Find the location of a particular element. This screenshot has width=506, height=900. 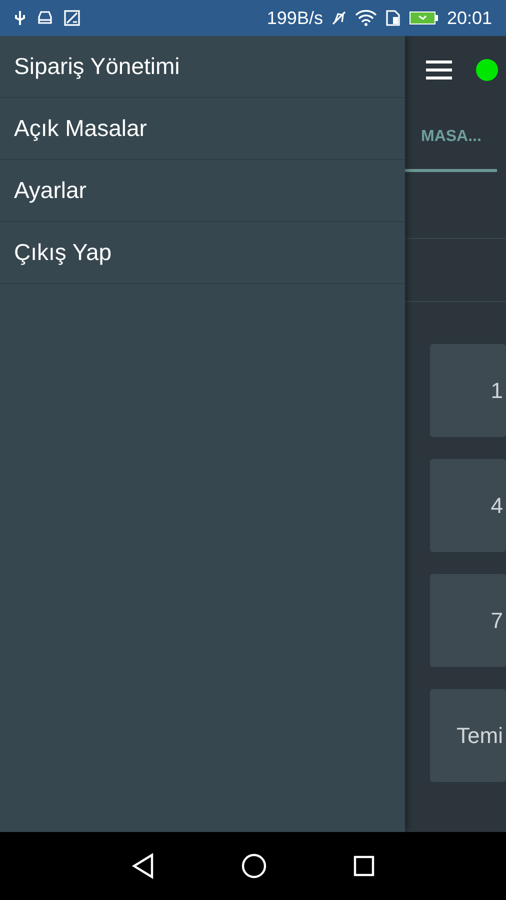

clock: 20:01 is located at coordinates (469, 18).